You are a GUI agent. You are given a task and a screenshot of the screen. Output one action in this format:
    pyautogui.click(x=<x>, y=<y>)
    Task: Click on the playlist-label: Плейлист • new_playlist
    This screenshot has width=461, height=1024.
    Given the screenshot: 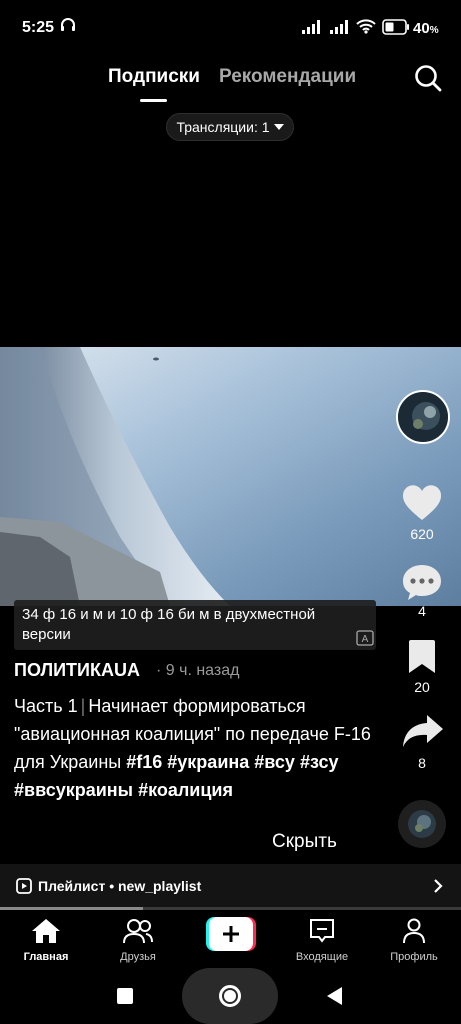 What is the action you would take?
    pyautogui.click(x=119, y=886)
    